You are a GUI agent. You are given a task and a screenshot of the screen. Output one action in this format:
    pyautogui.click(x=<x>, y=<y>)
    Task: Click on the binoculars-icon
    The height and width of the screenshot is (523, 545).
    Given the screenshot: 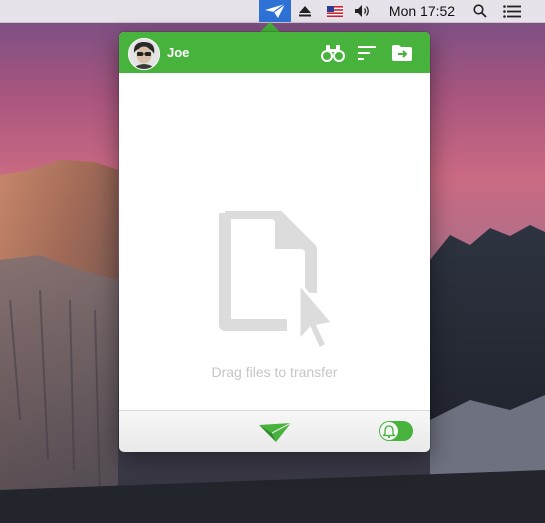 What is the action you would take?
    pyautogui.click(x=333, y=53)
    